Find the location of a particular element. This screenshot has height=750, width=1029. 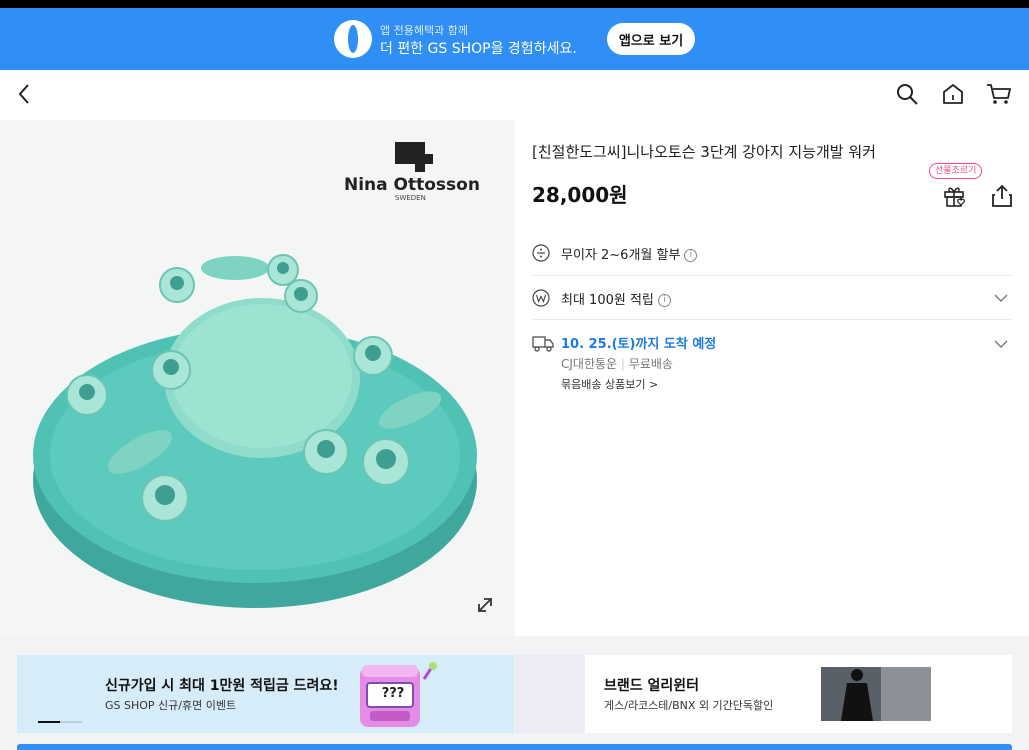

shipping-fee: 무료배송 is located at coordinates (650, 364).